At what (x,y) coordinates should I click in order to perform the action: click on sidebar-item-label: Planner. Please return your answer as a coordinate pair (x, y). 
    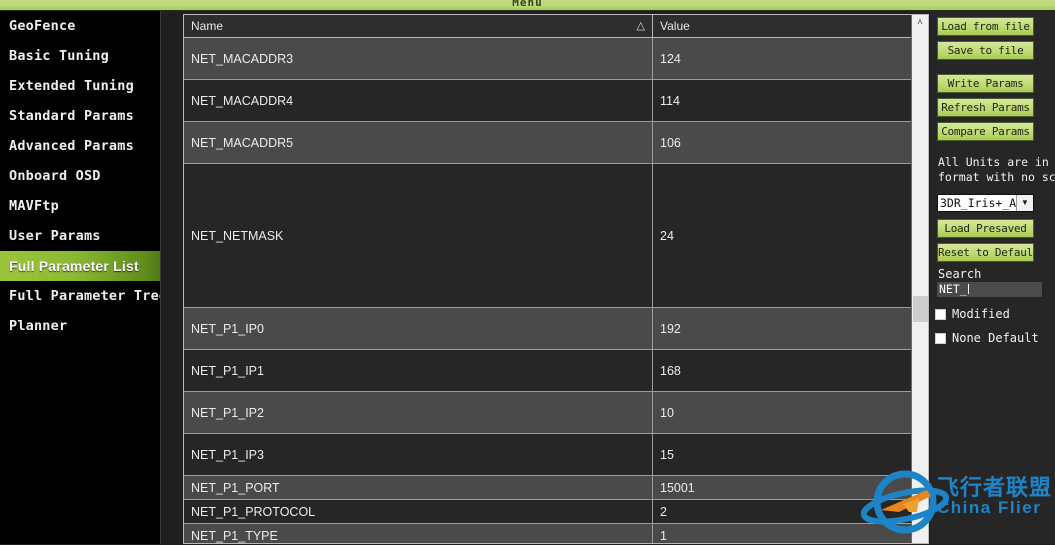
    Looking at the image, I should click on (38, 326).